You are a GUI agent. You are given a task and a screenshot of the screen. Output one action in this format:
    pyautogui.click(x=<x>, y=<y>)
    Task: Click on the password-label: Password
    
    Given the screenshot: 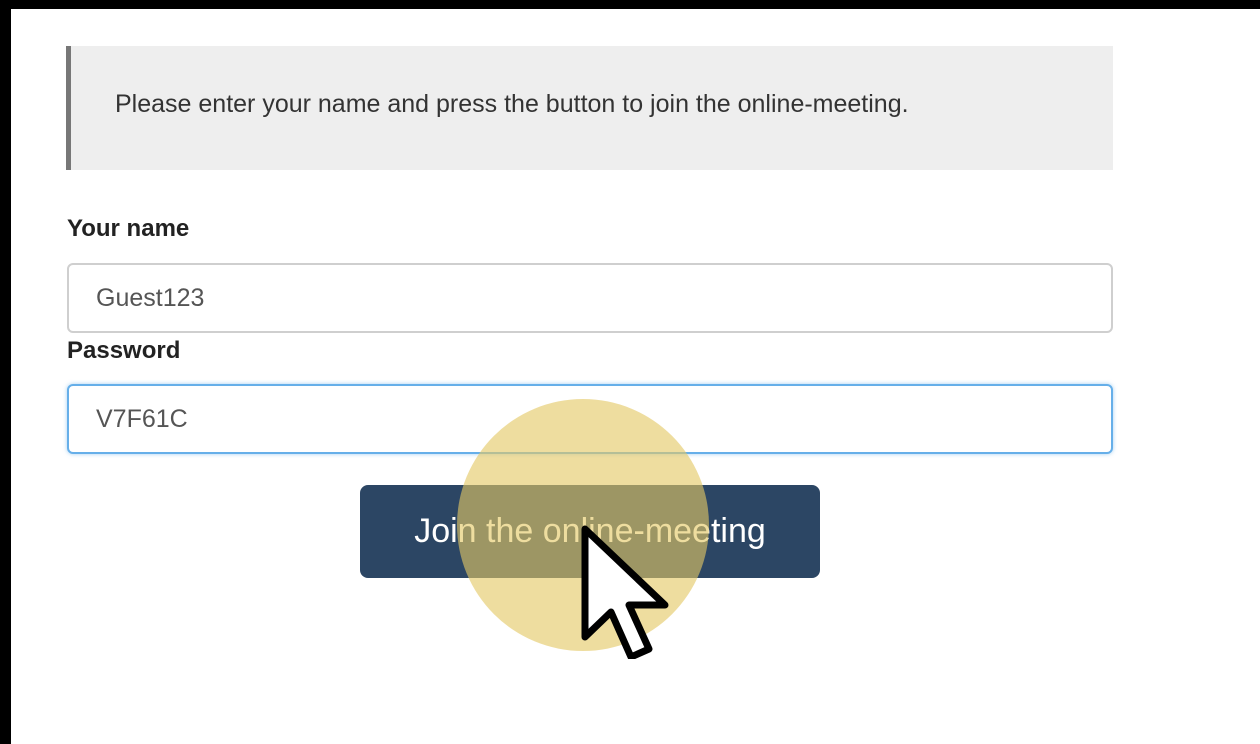 What is the action you would take?
    pyautogui.click(x=124, y=350)
    